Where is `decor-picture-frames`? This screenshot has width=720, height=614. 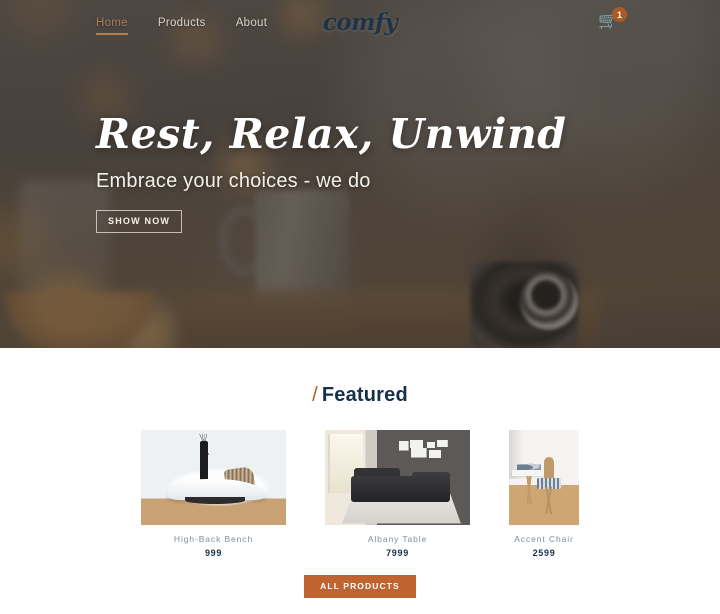 decor-picture-frames is located at coordinates (428, 453).